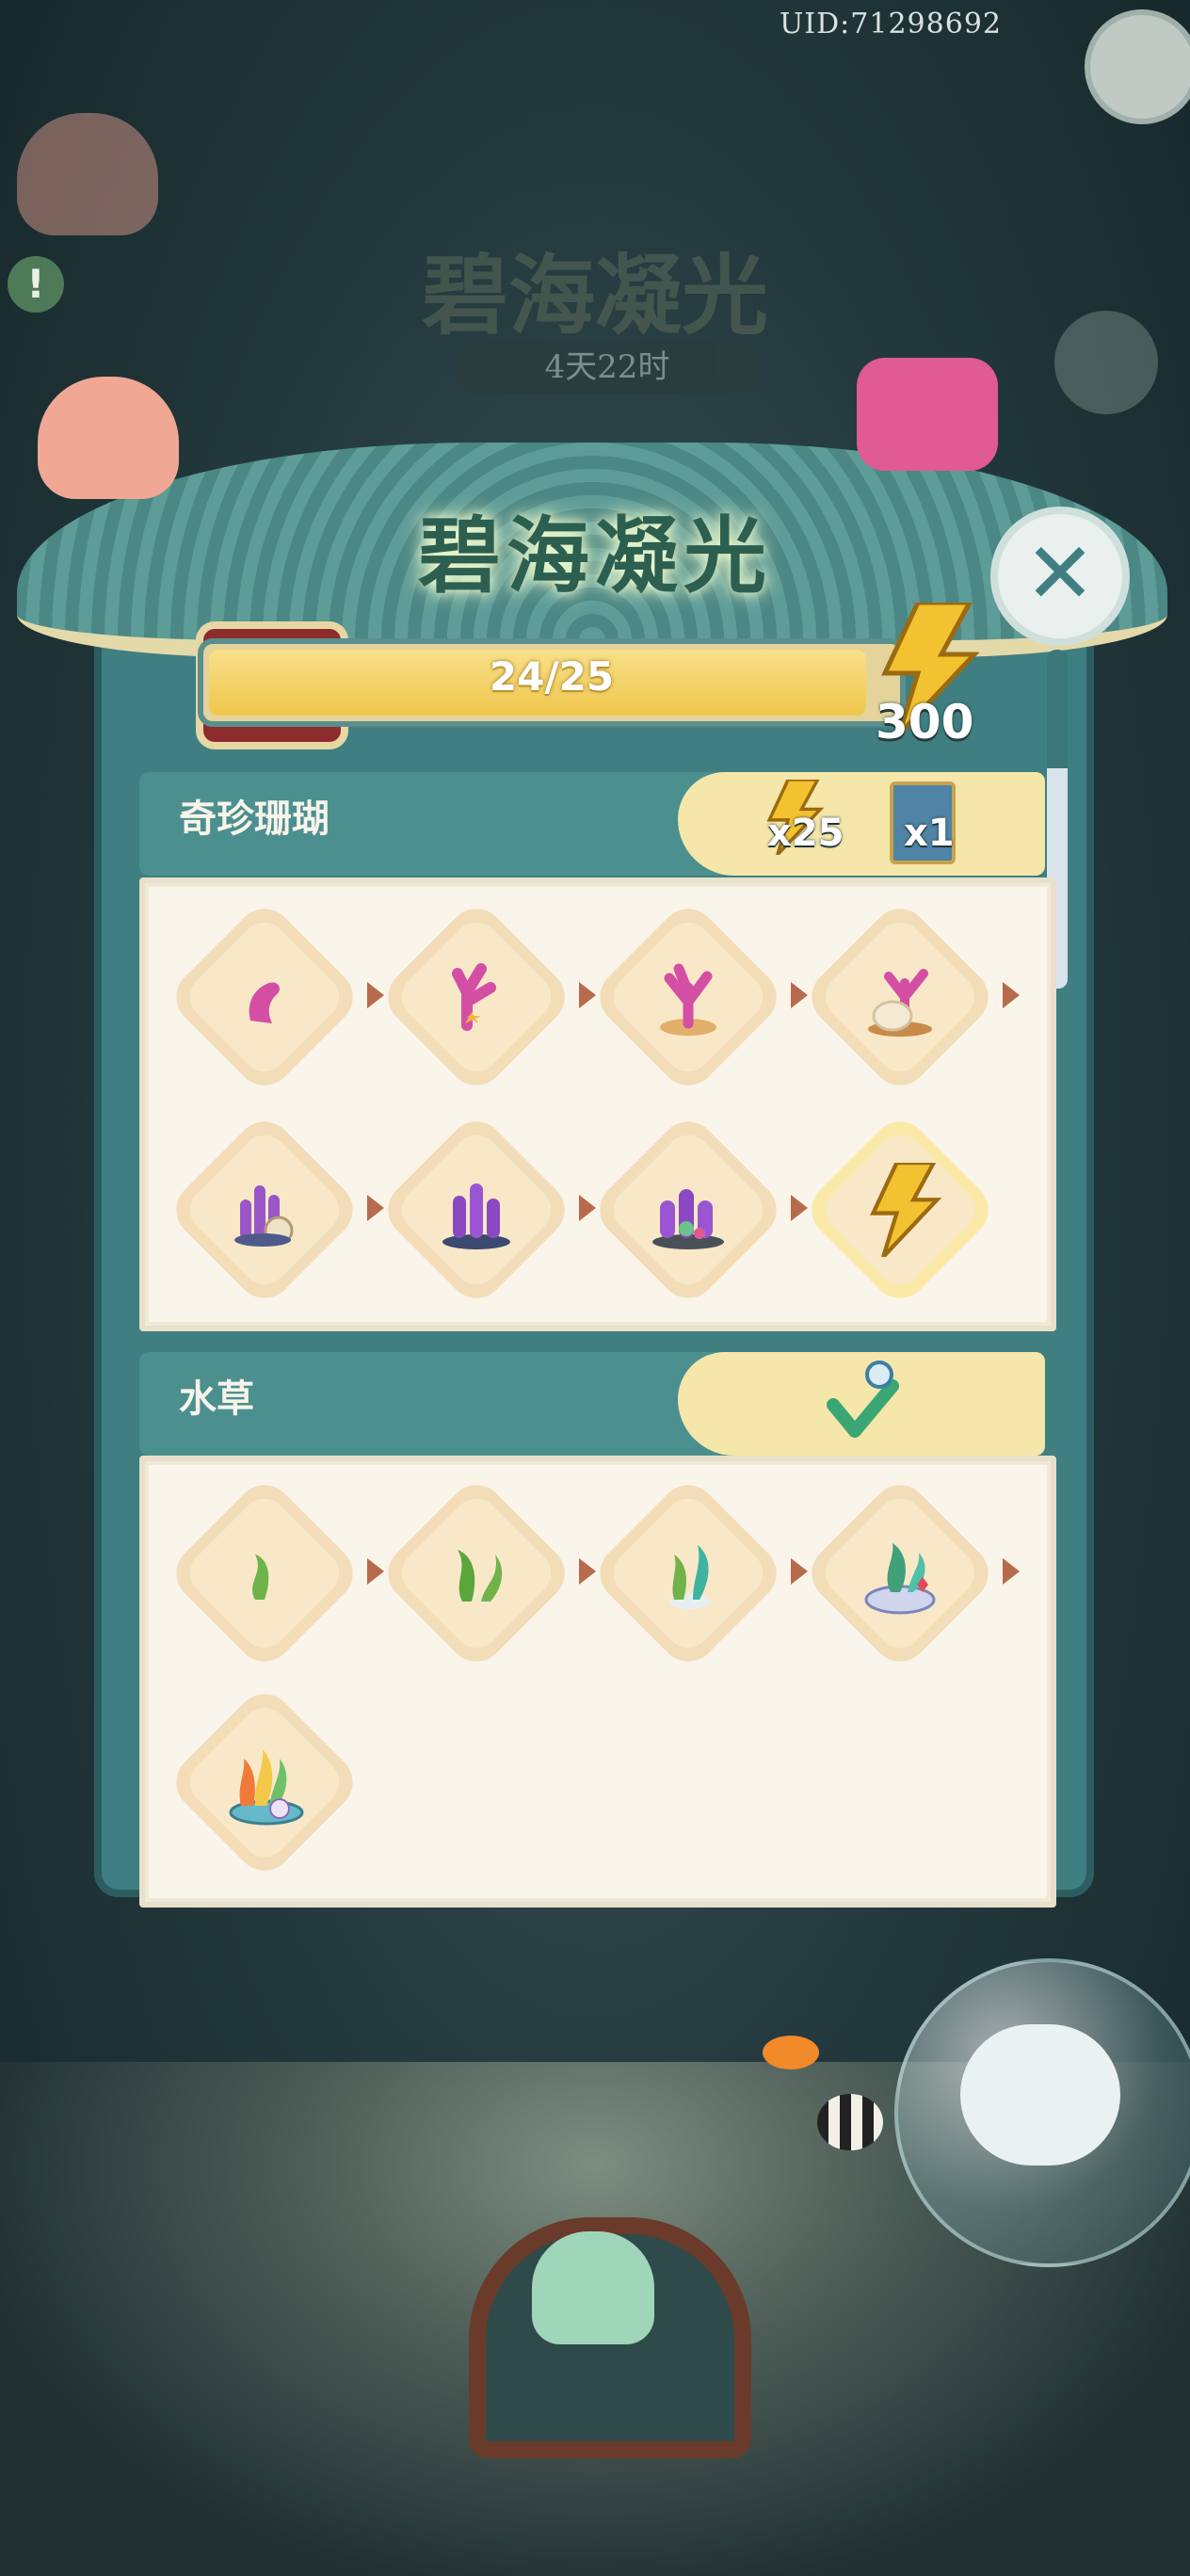 The image size is (1190, 2576). What do you see at coordinates (476, 1216) in the screenshot?
I see `coral-6-icon` at bounding box center [476, 1216].